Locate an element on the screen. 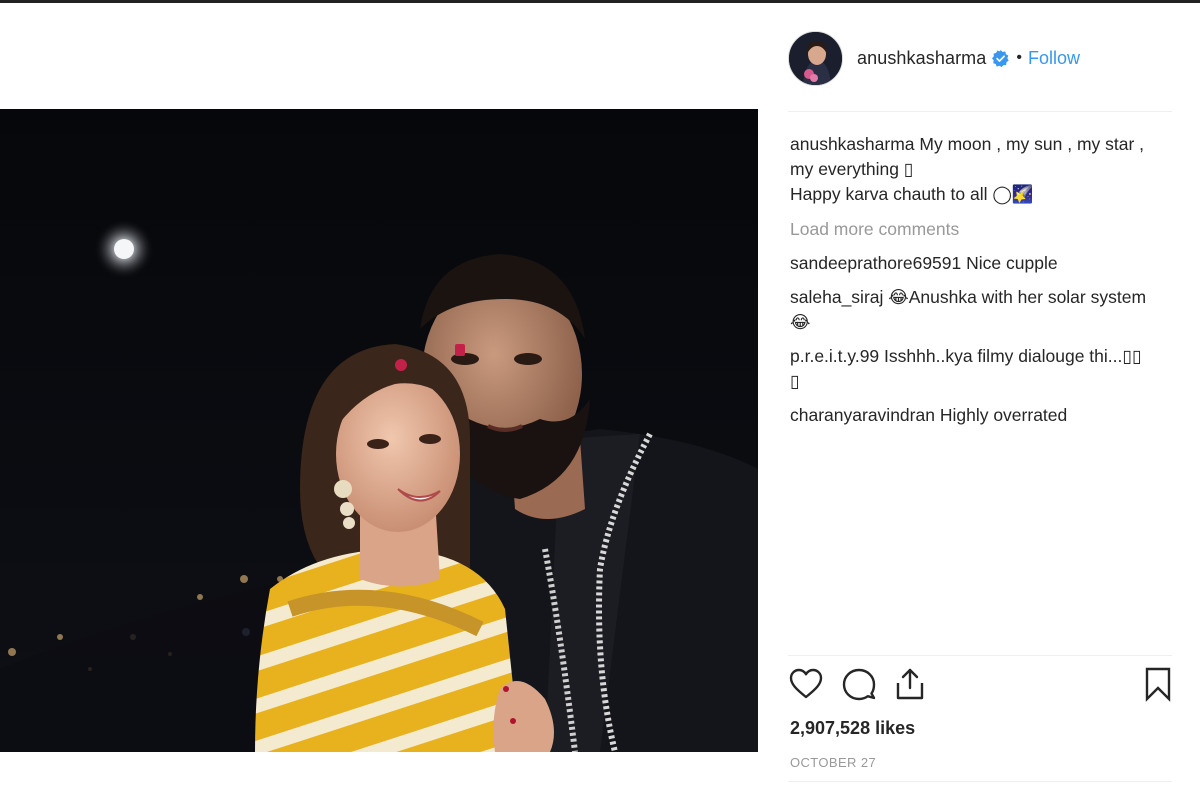  post-username: anushkasharma is located at coordinates (921, 58).